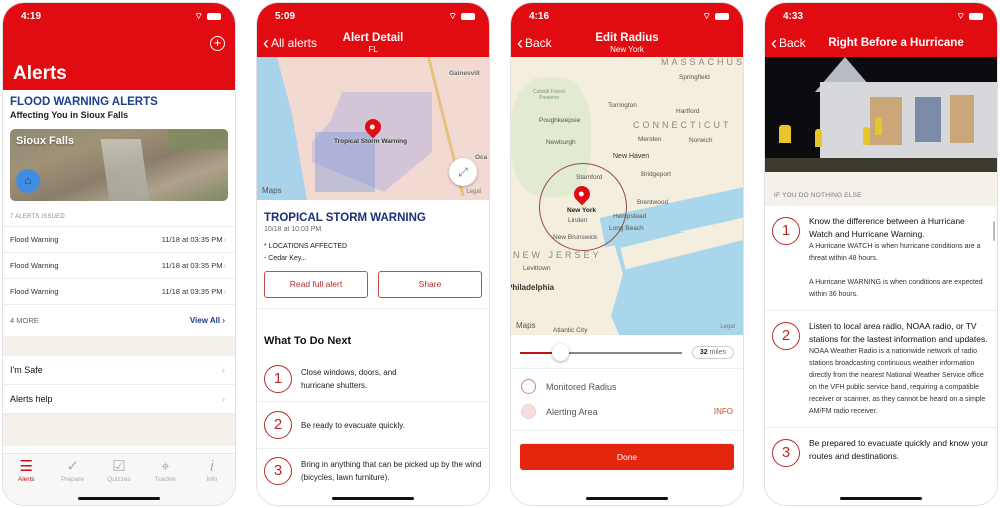  I want to click on info-icon: i, so click(212, 466).